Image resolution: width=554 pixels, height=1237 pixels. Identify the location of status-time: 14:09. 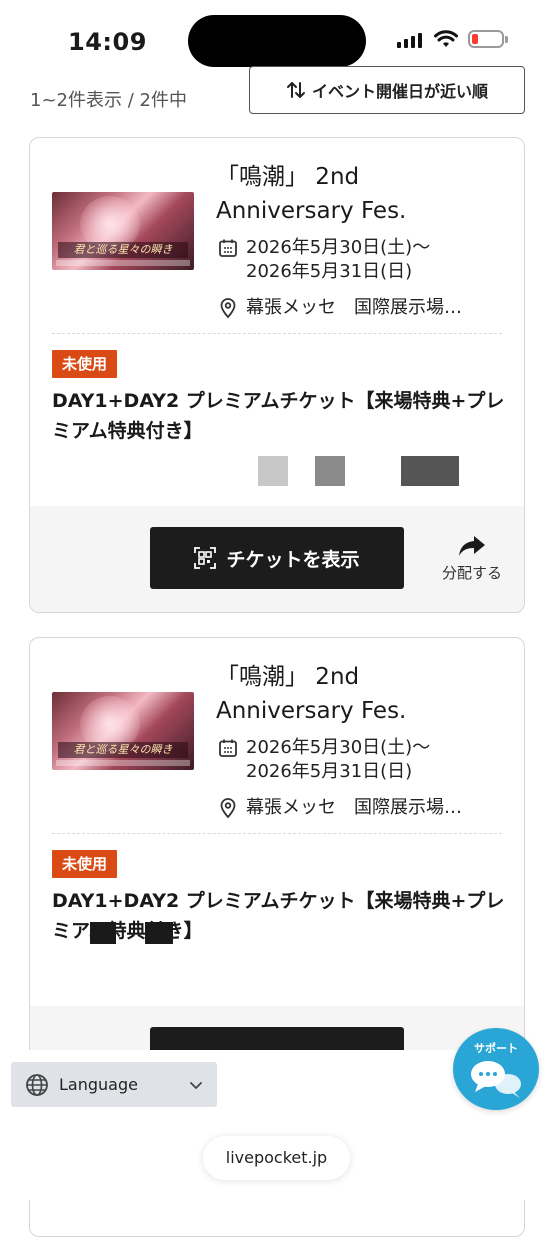
(107, 42).